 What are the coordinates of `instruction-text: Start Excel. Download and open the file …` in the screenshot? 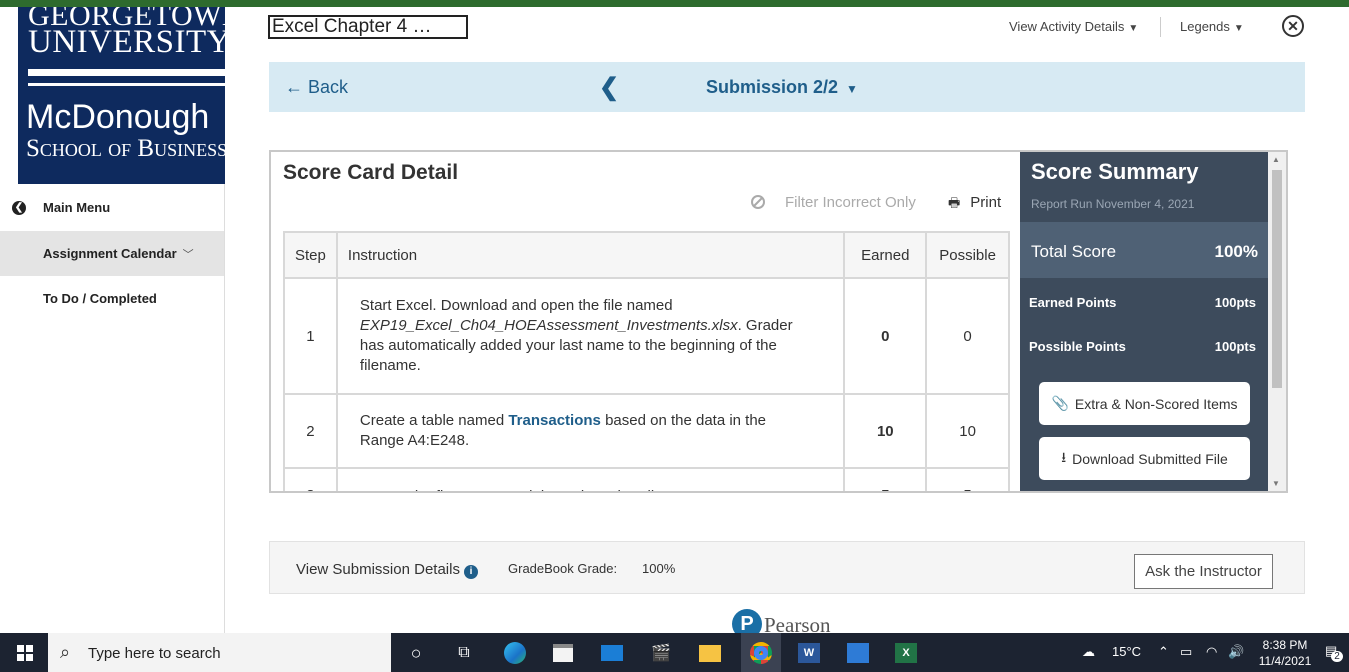 It's located at (516, 305).